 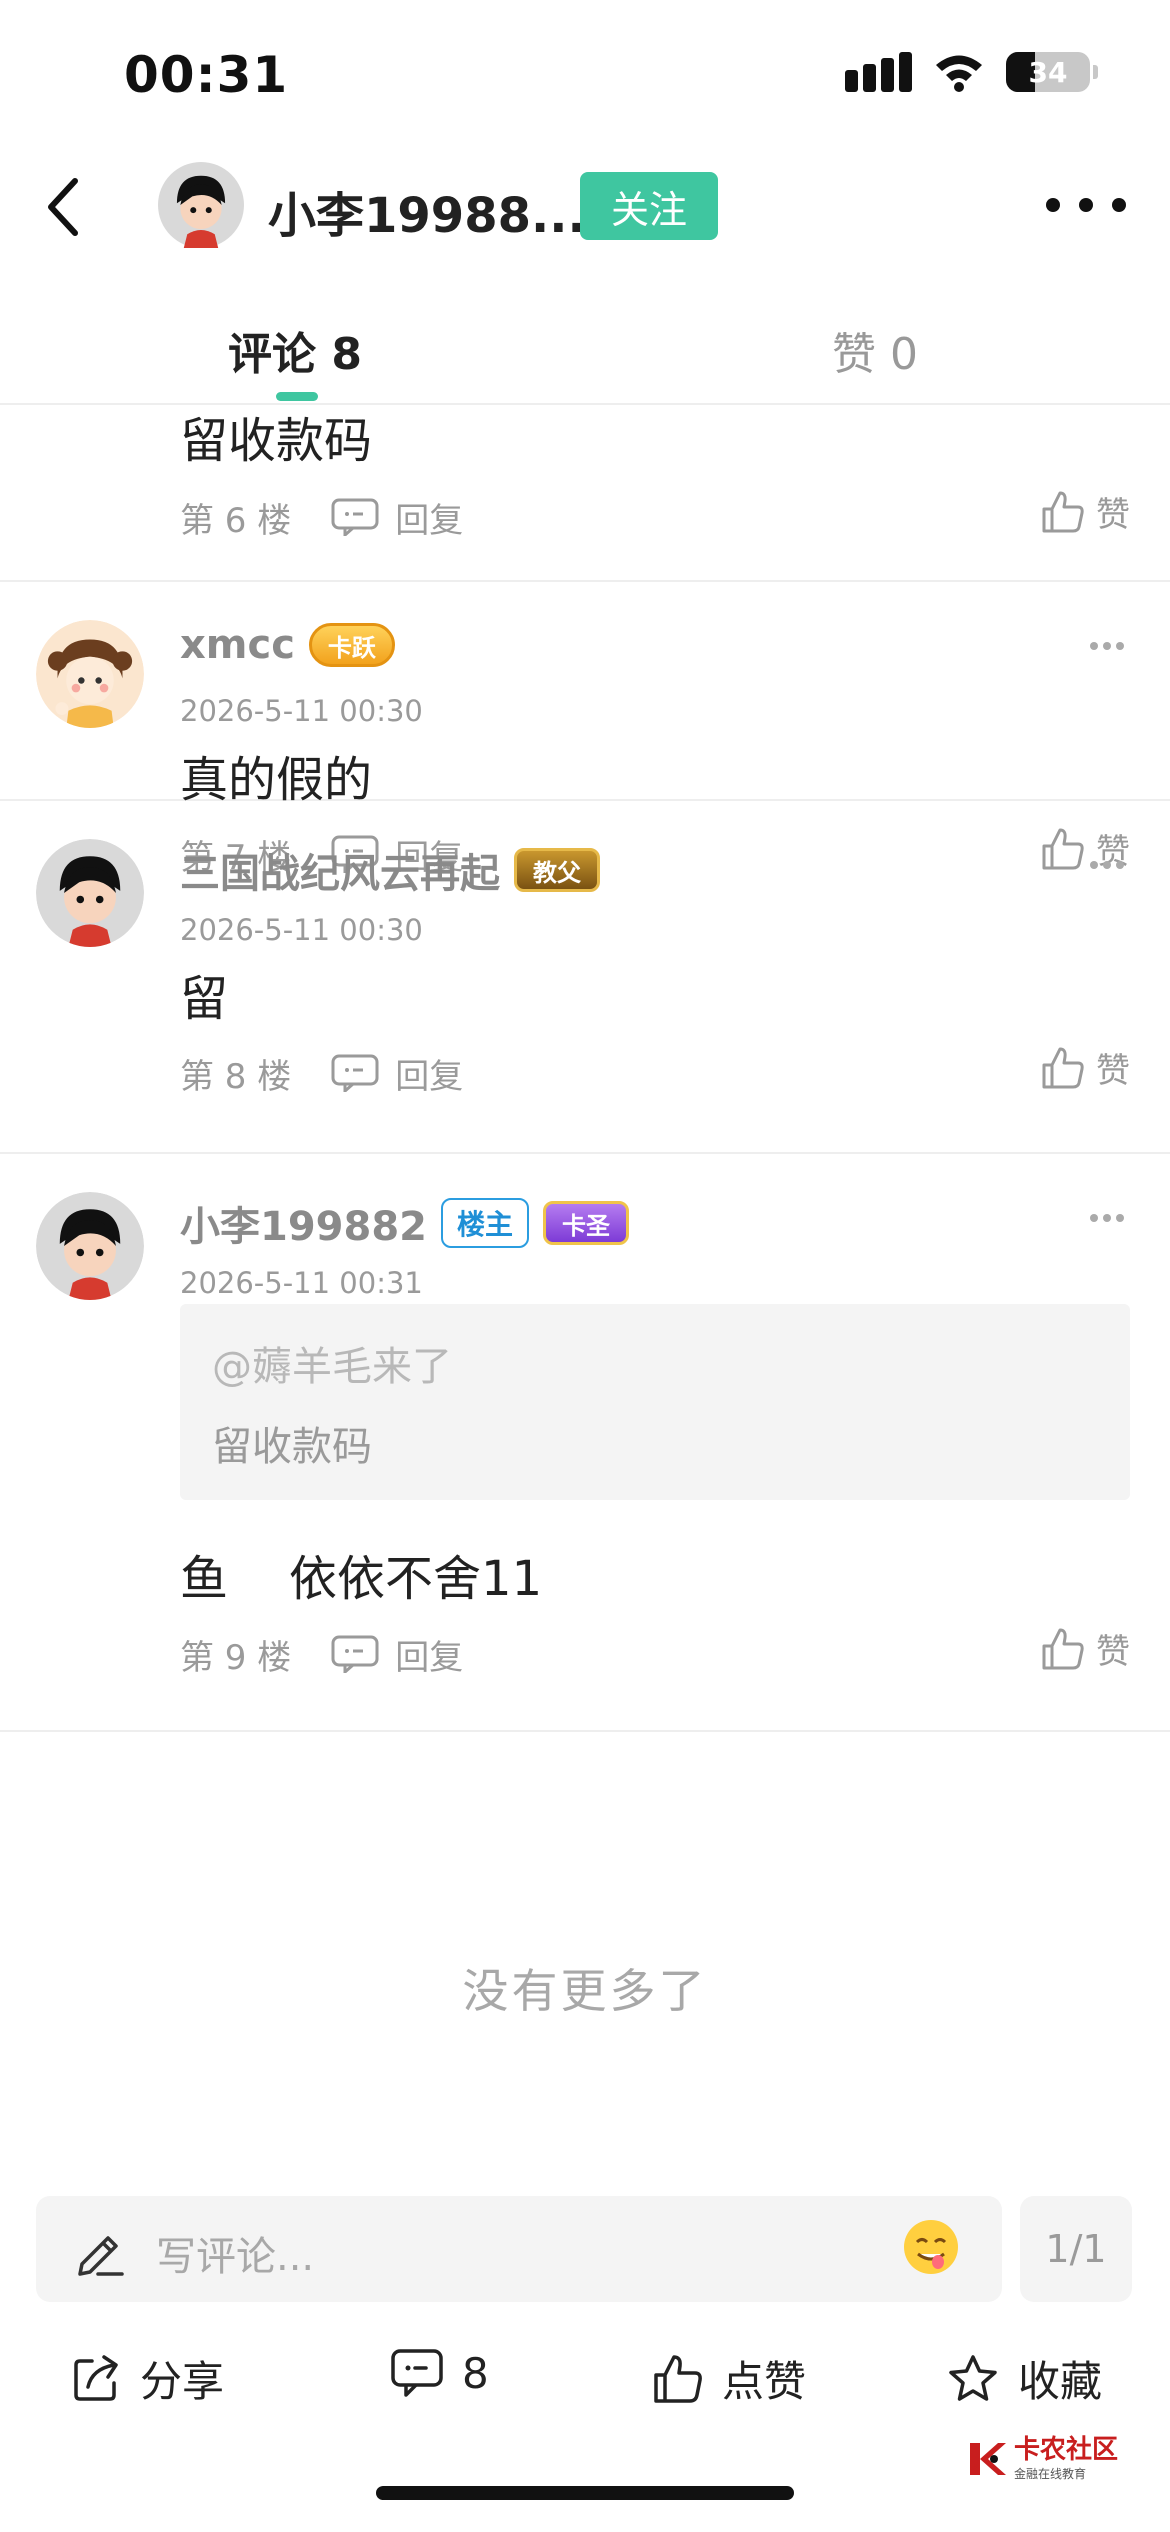 What do you see at coordinates (1065, 2450) in the screenshot?
I see `watermark-title: 卡农社区` at bounding box center [1065, 2450].